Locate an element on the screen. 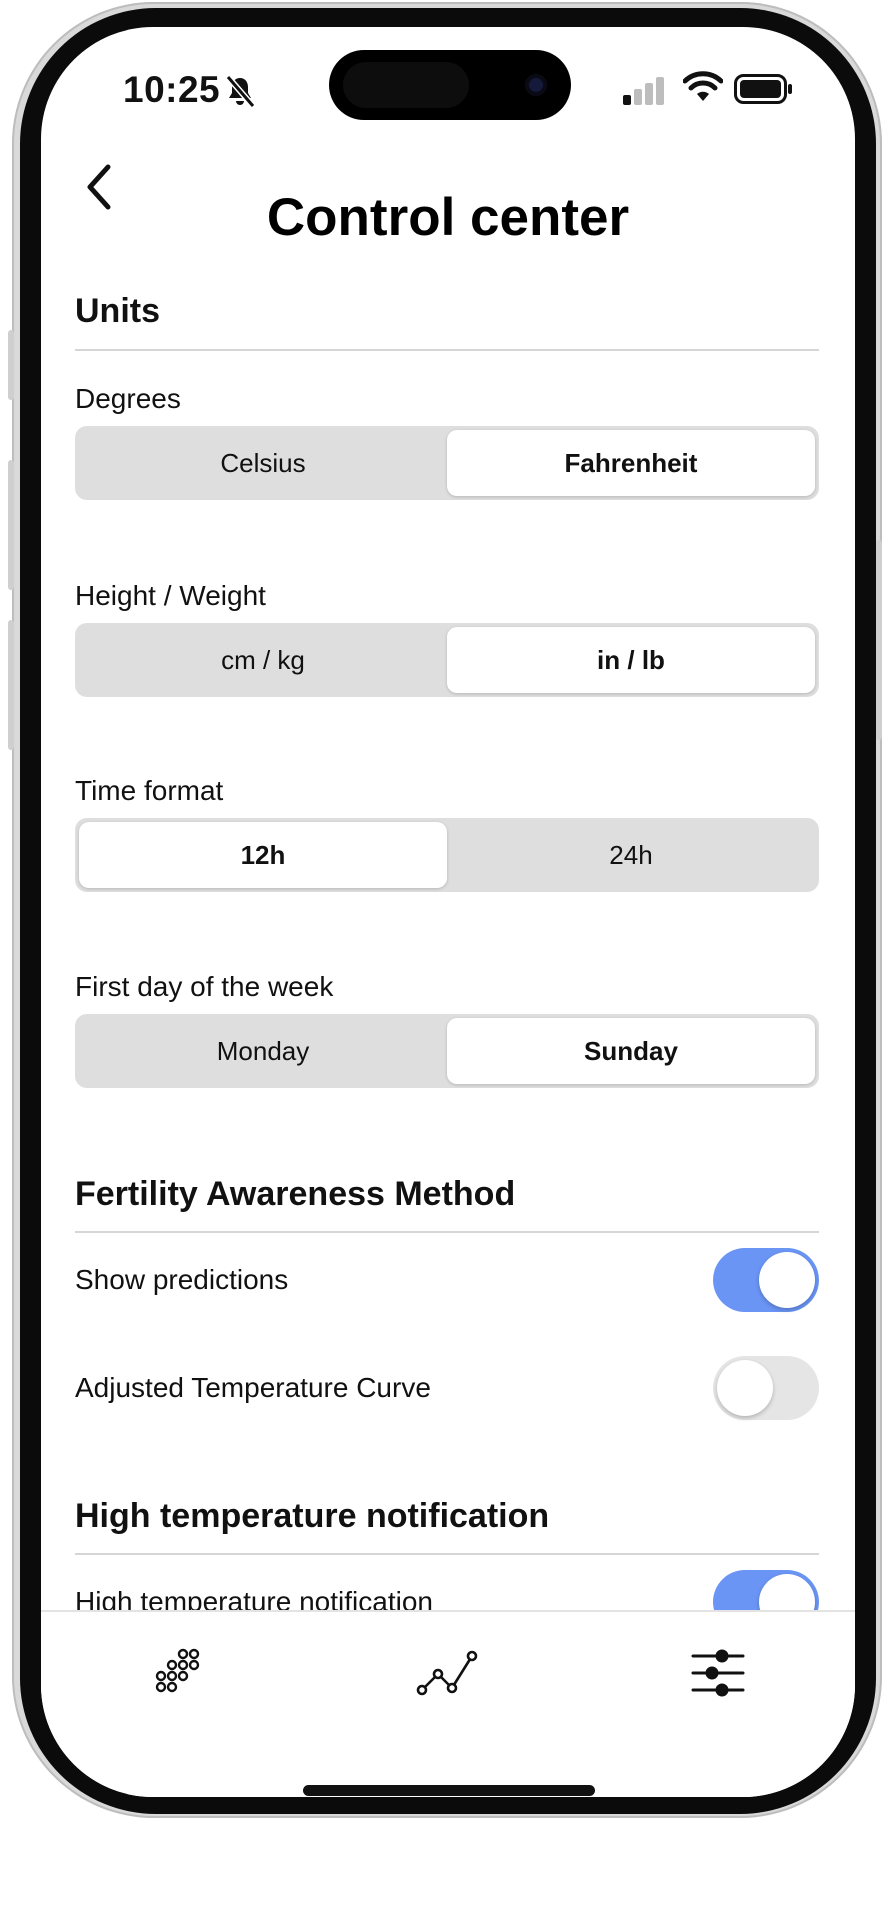 The height and width of the screenshot is (1920, 887). adjusted-curve-toggle is located at coordinates (766, 1388).